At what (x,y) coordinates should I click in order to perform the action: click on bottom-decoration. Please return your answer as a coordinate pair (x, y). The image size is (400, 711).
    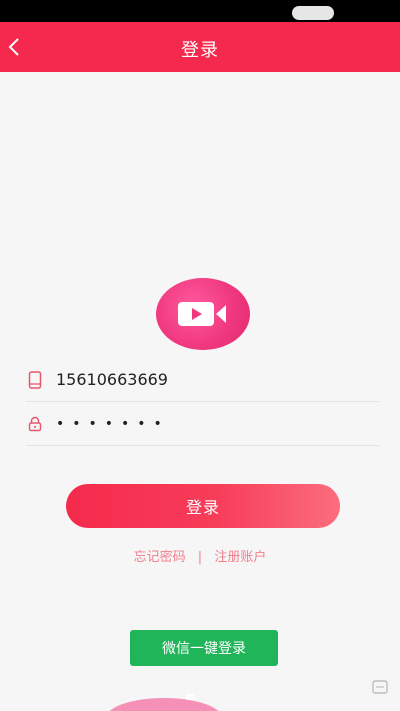
    Looking at the image, I should click on (164, 704).